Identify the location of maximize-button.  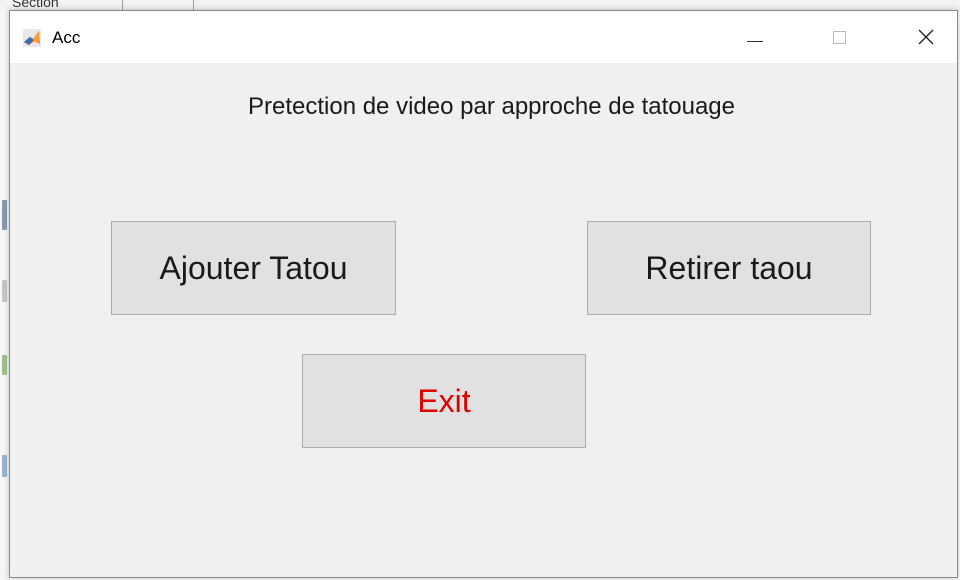
(839, 37).